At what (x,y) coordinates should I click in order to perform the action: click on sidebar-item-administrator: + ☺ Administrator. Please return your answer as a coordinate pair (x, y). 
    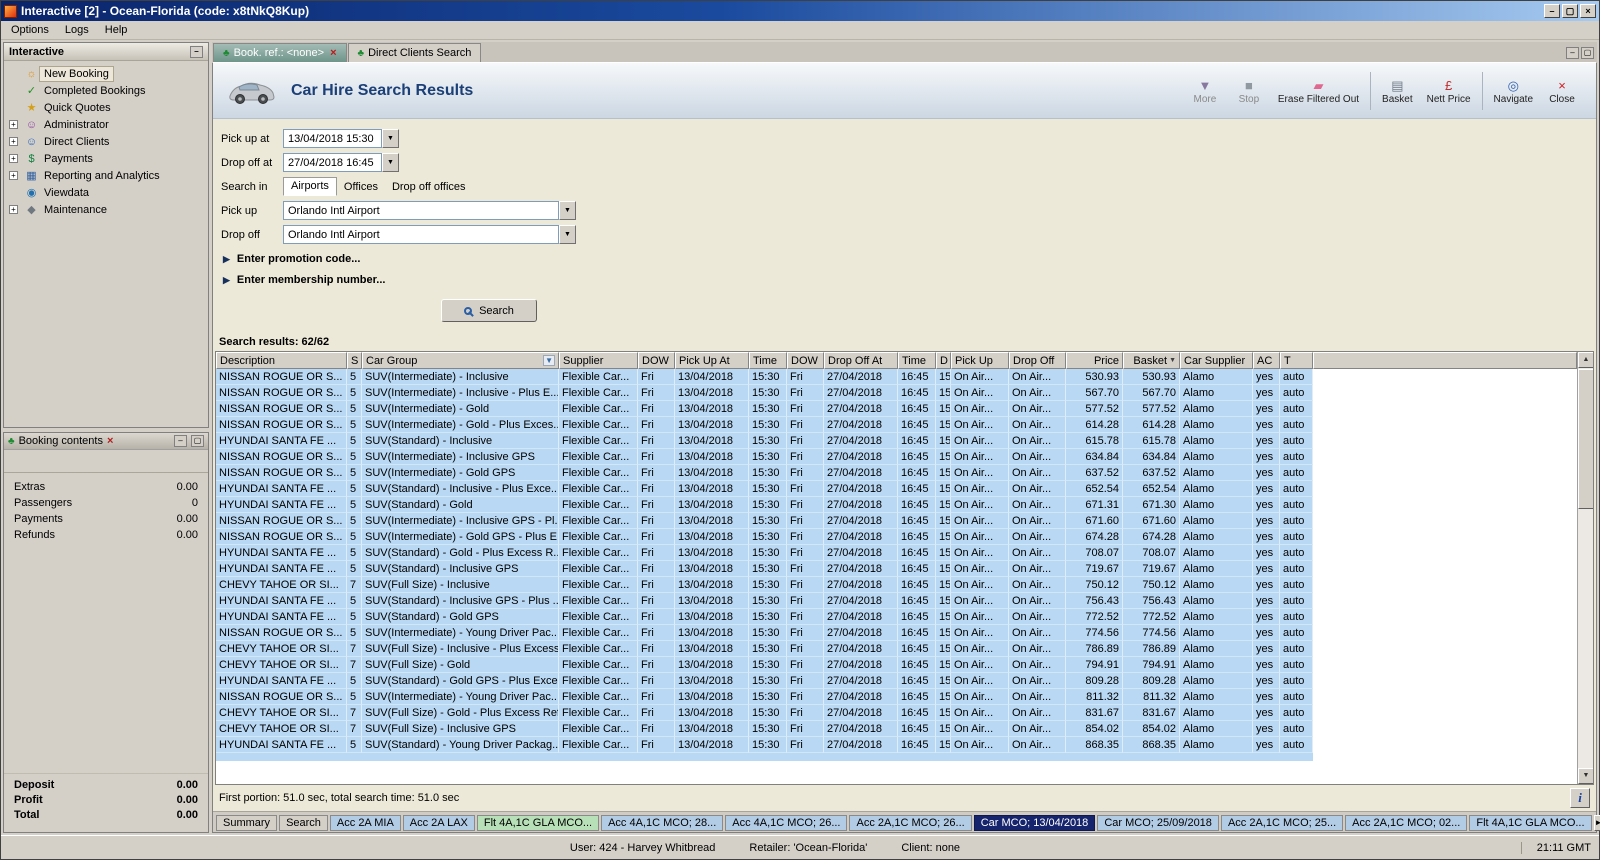
    Looking at the image, I should click on (106, 124).